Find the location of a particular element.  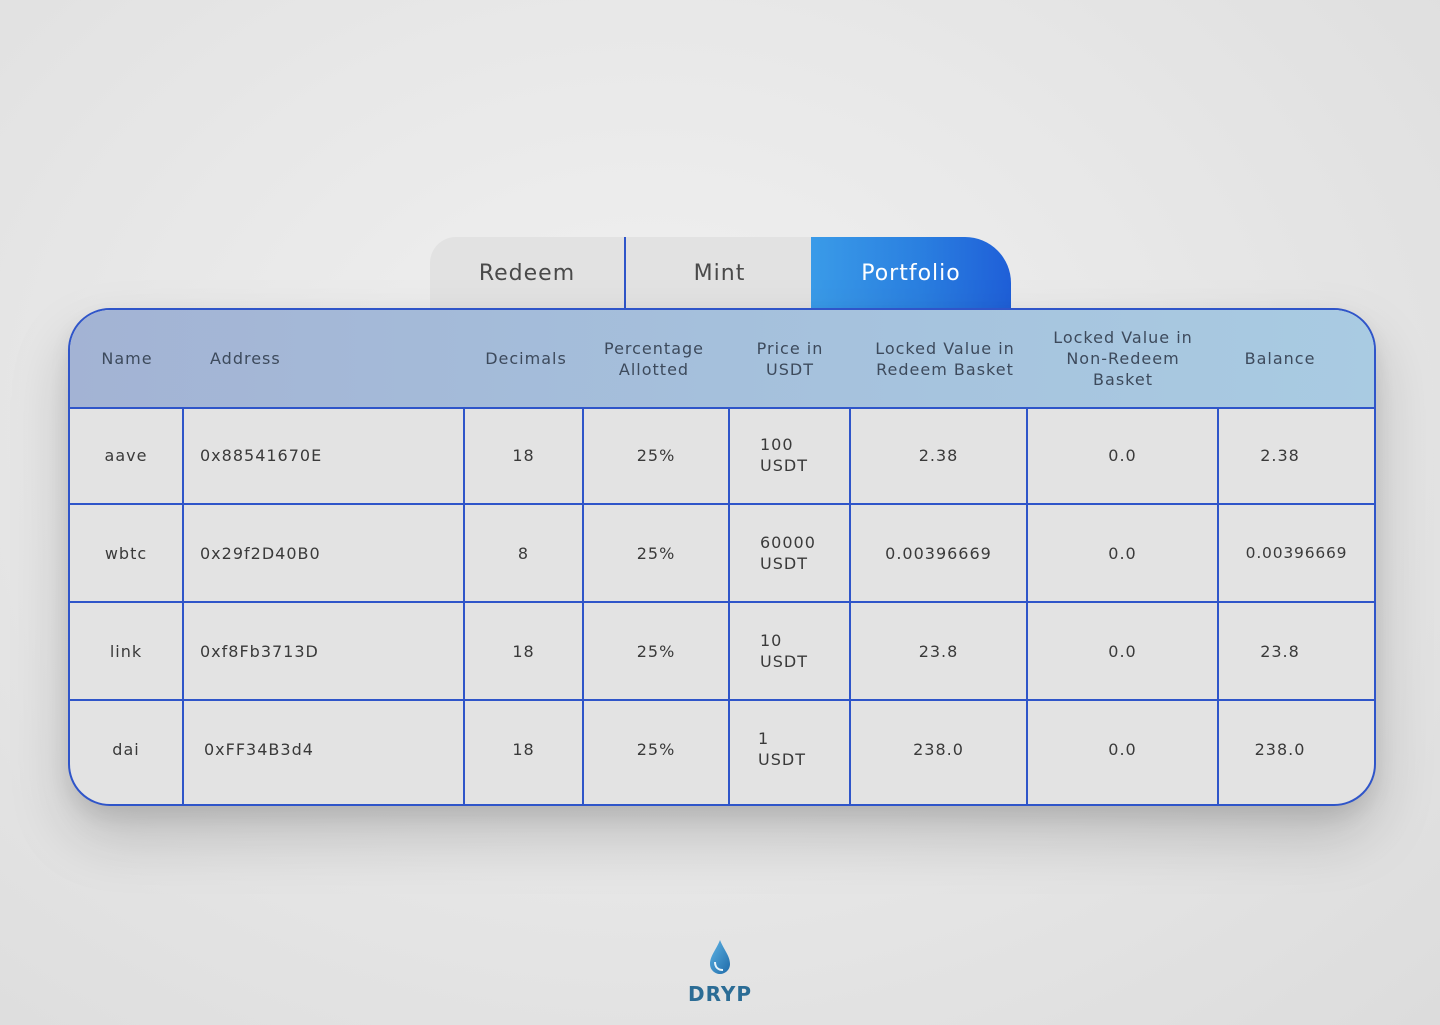

cell-name: link is located at coordinates (126, 651).